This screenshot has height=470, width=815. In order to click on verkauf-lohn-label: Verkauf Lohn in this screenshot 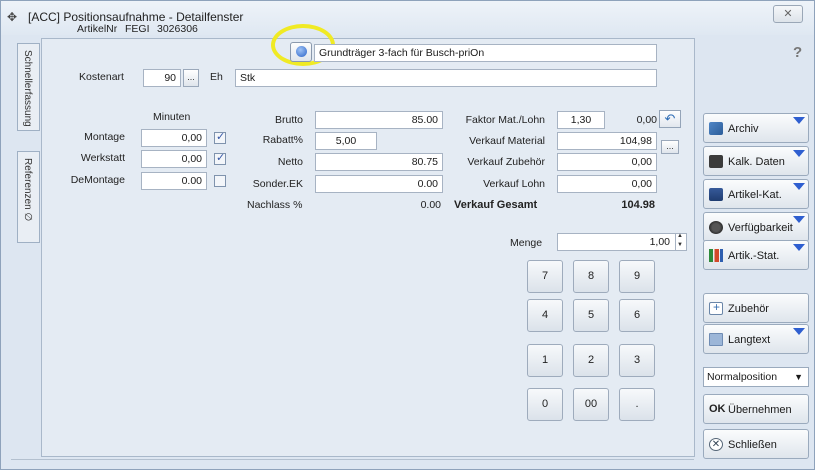, I will do `click(514, 184)`.